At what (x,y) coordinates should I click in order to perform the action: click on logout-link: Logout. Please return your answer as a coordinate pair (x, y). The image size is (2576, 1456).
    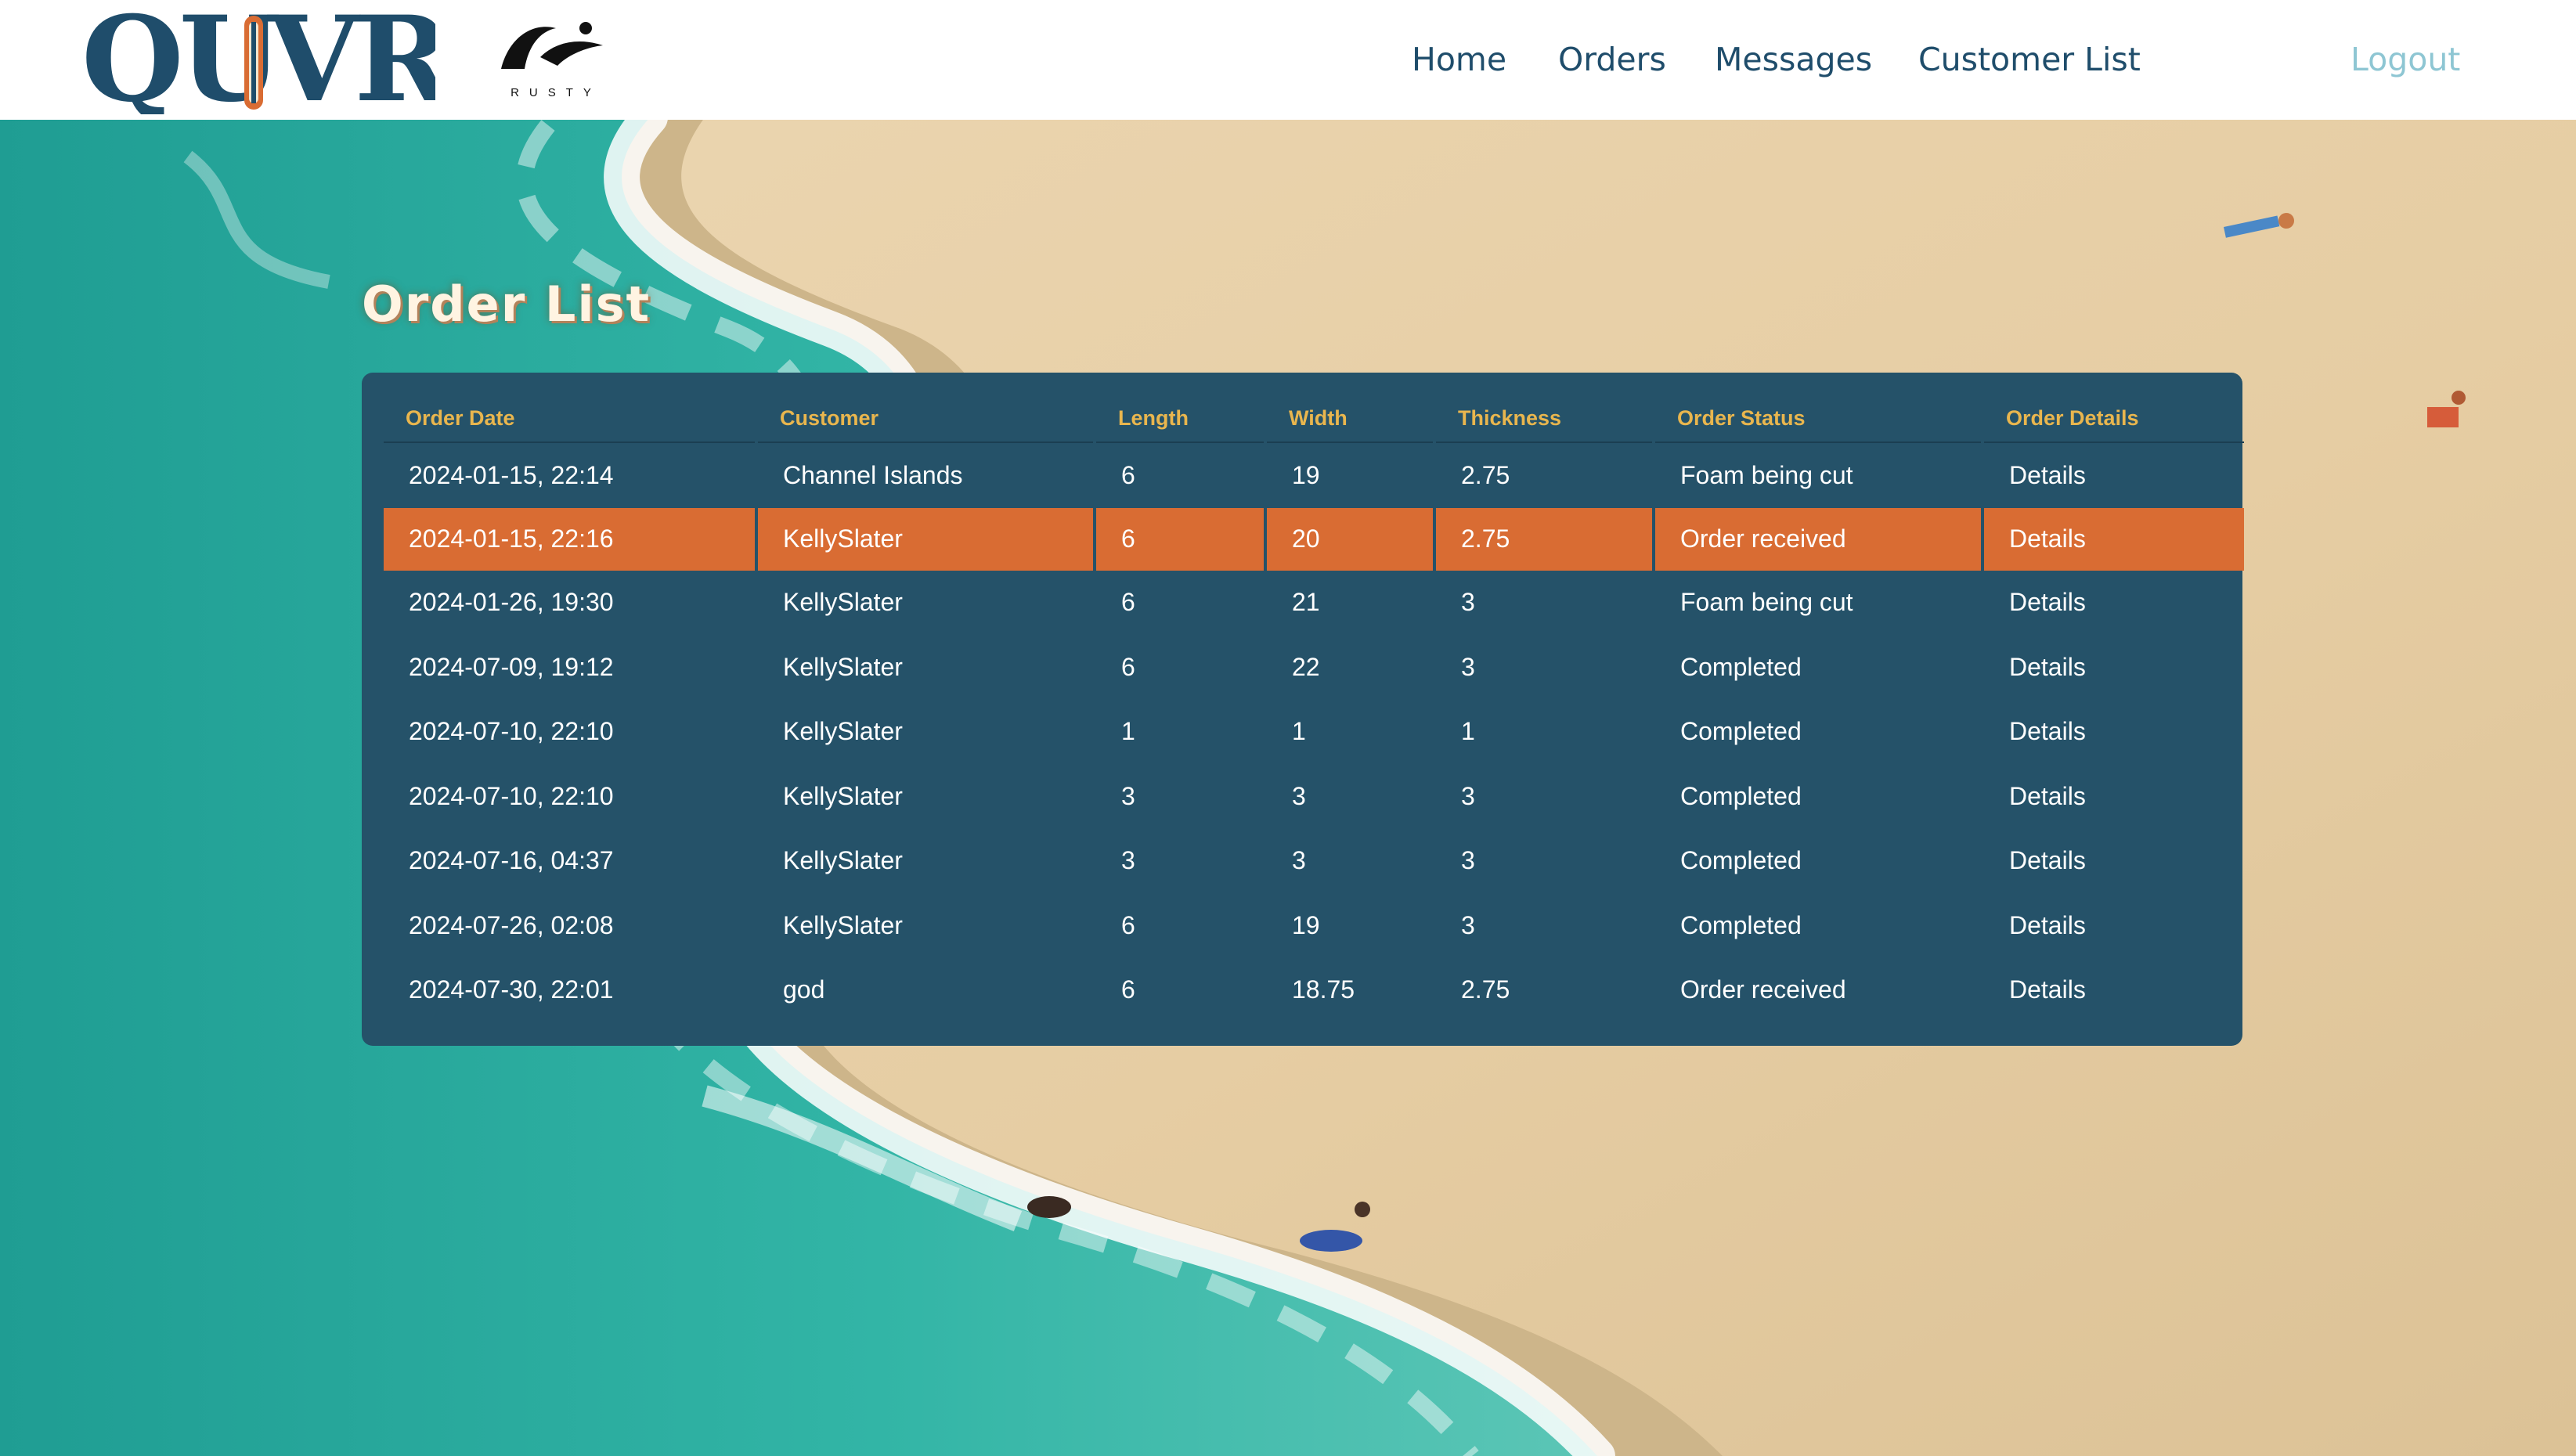
    Looking at the image, I should click on (2405, 59).